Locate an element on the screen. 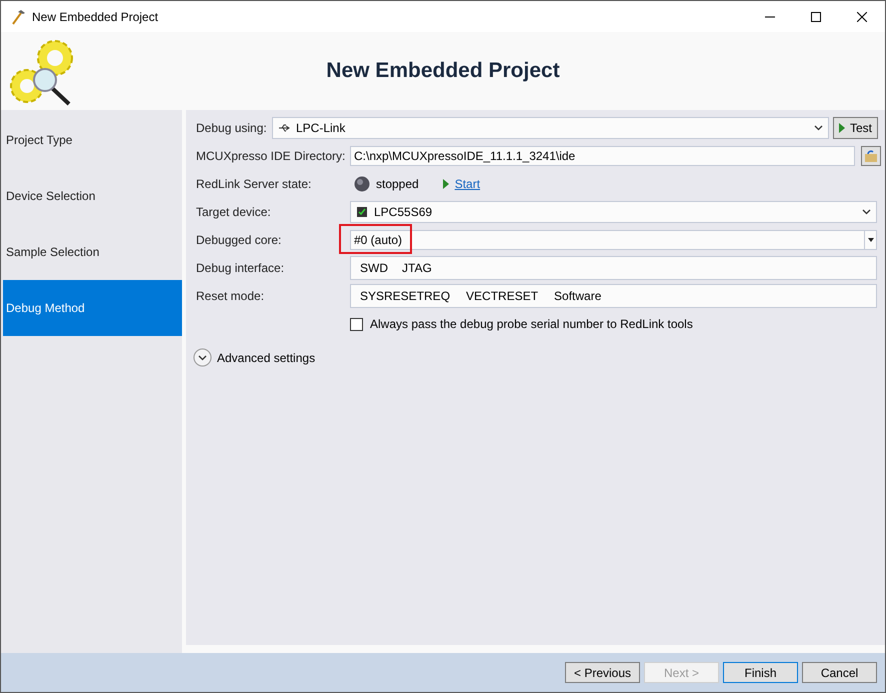 The width and height of the screenshot is (886, 693). device-dropdown: LPC55S69 is located at coordinates (613, 212).